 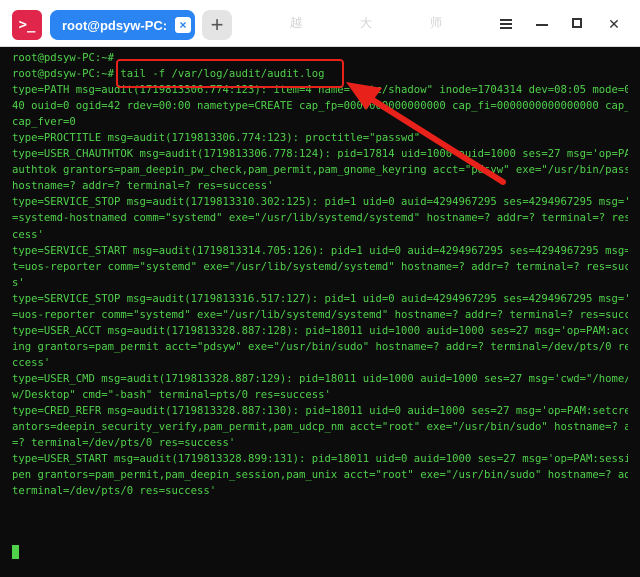 I want to click on tab-label: root@pdsyw-PC: /root, so click(x=116, y=25).